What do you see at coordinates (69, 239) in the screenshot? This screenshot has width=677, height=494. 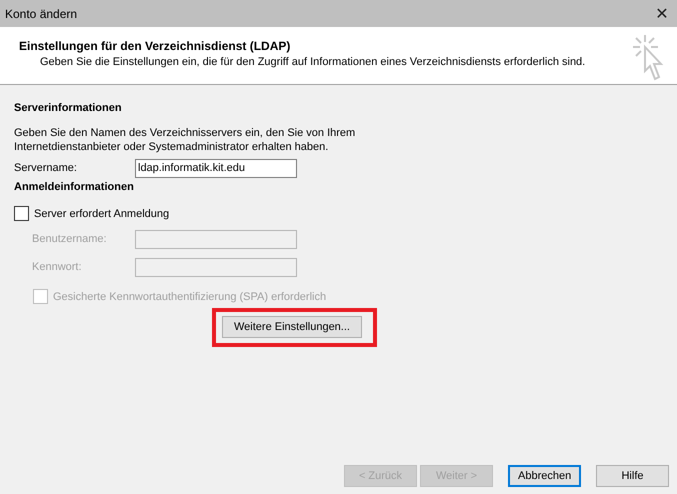 I see `field-label: Benutzername:` at bounding box center [69, 239].